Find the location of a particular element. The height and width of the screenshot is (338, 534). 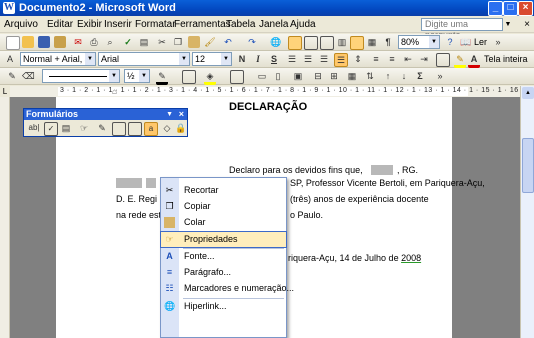

decrease-indent-icon: ⇤ is located at coordinates (408, 59).